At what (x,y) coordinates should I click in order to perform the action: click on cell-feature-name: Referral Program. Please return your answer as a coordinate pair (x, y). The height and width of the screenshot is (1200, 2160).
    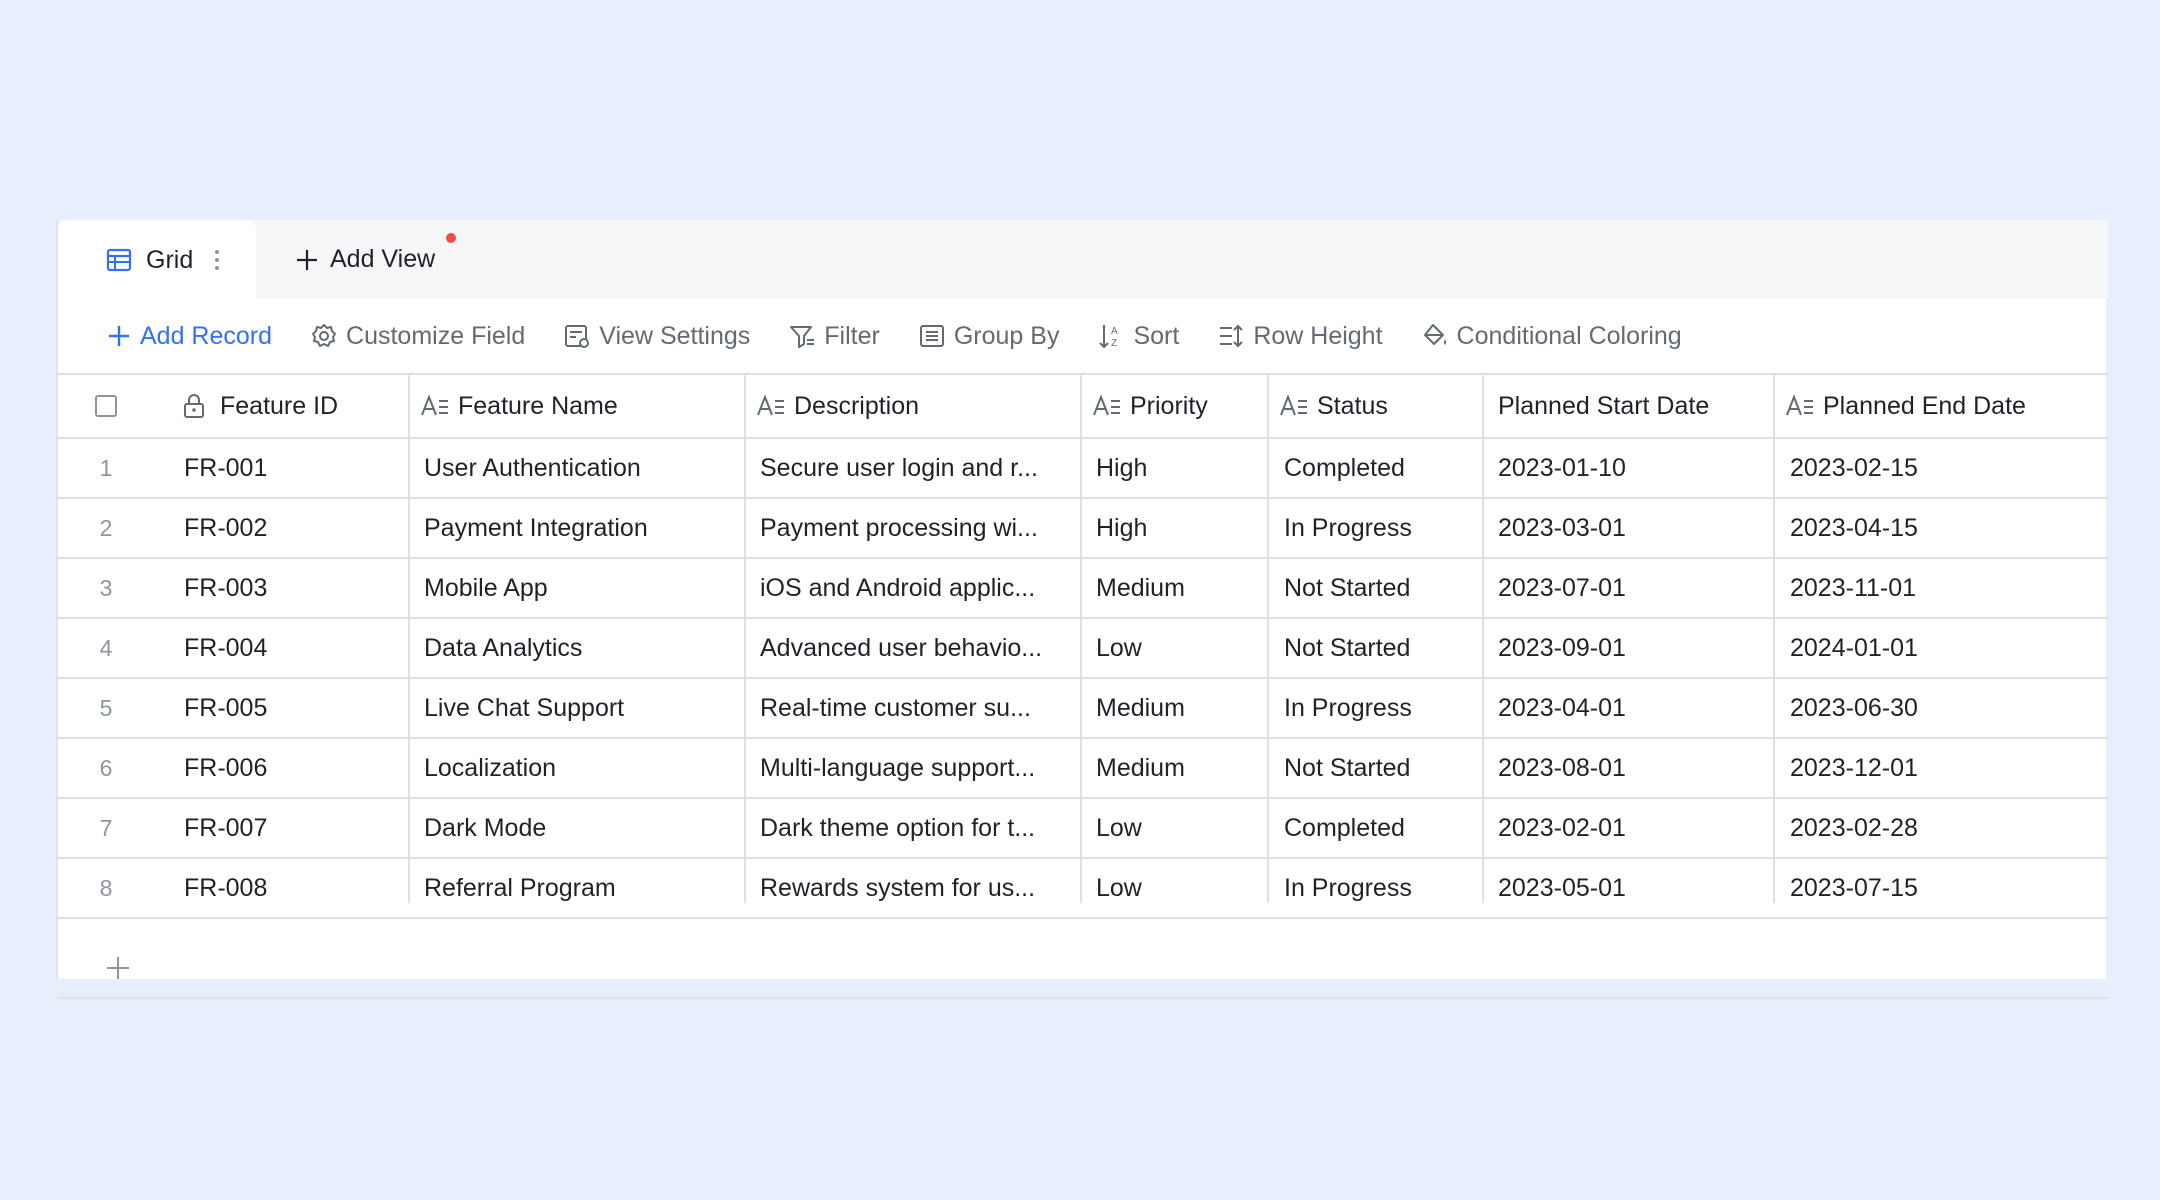
    Looking at the image, I should click on (584, 888).